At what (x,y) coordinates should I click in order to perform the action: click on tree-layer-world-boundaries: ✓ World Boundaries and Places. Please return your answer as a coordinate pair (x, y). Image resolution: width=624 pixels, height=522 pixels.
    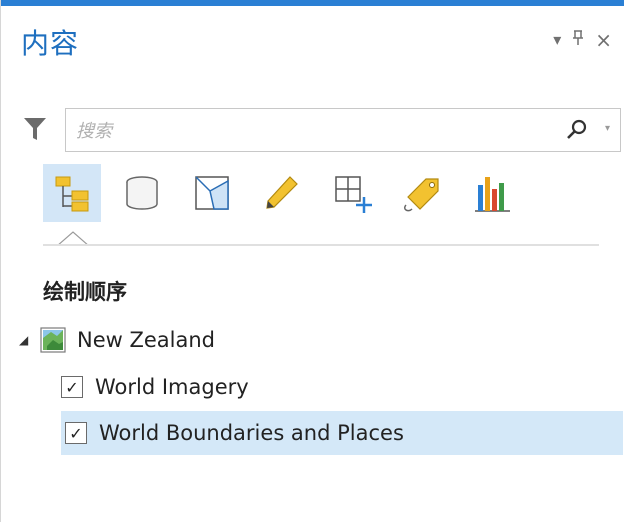
    Looking at the image, I should click on (342, 433).